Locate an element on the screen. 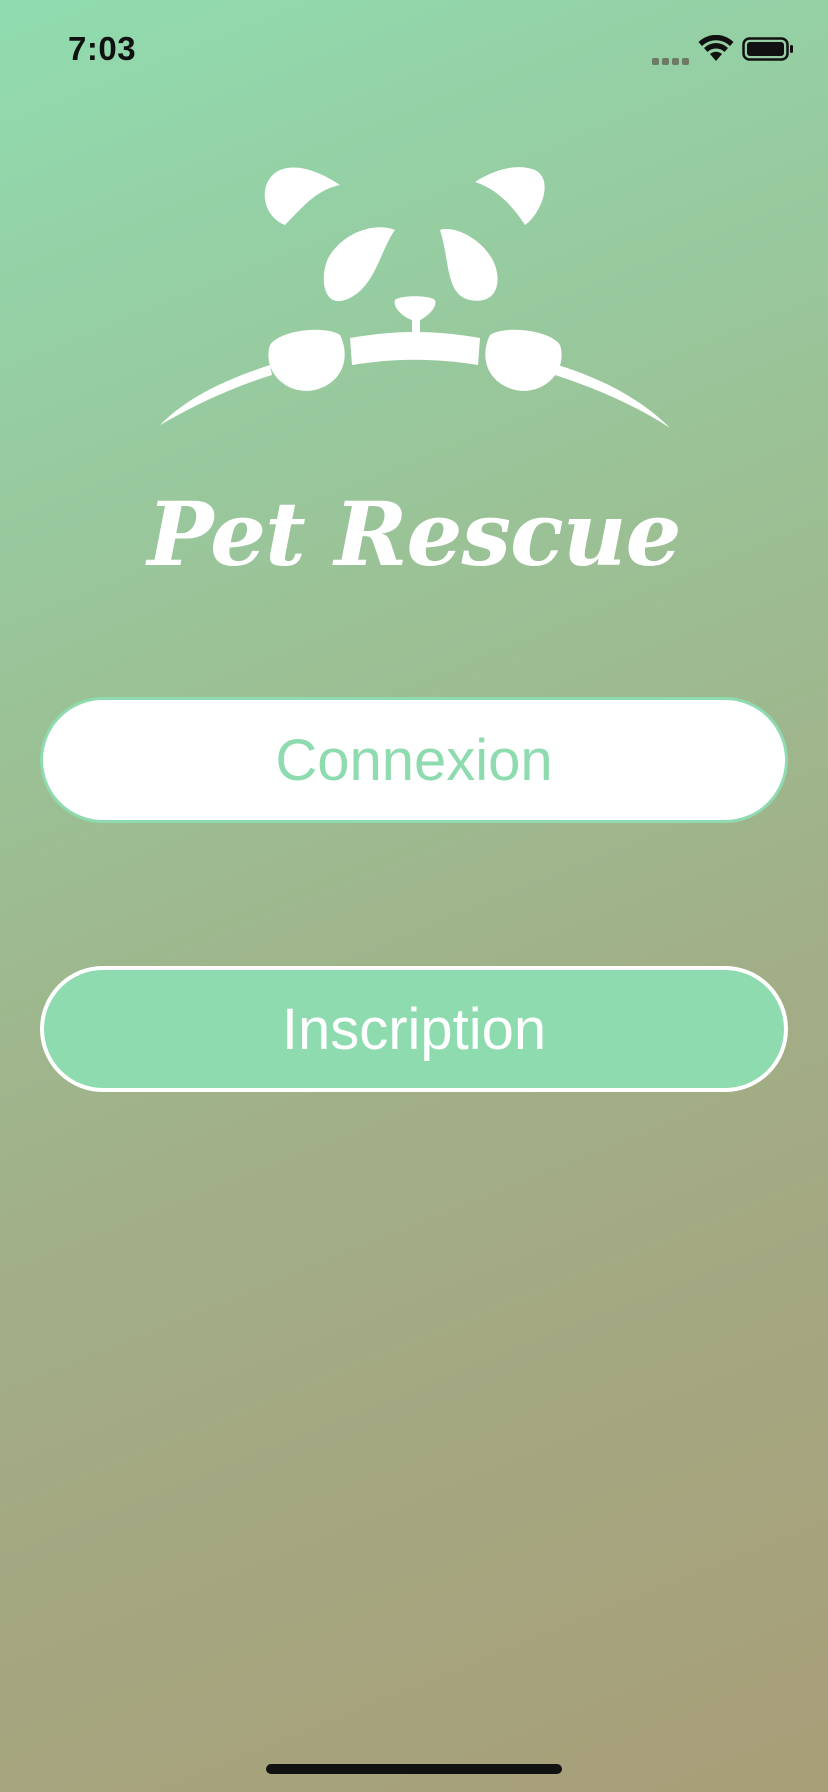 The height and width of the screenshot is (1792, 828). login-button-label: Connexion is located at coordinates (414, 760).